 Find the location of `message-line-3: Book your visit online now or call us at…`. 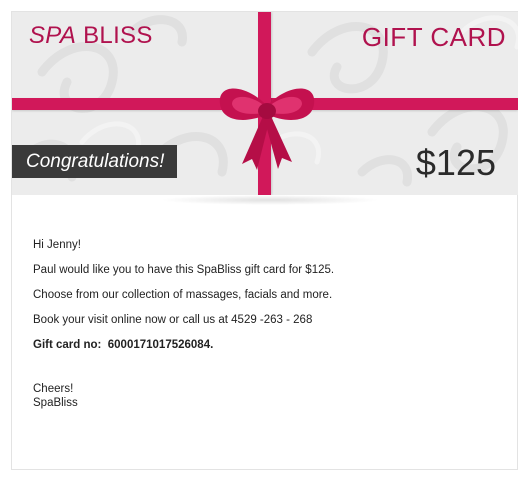

message-line-3: Book your visit online now or call us at… is located at coordinates (173, 320).